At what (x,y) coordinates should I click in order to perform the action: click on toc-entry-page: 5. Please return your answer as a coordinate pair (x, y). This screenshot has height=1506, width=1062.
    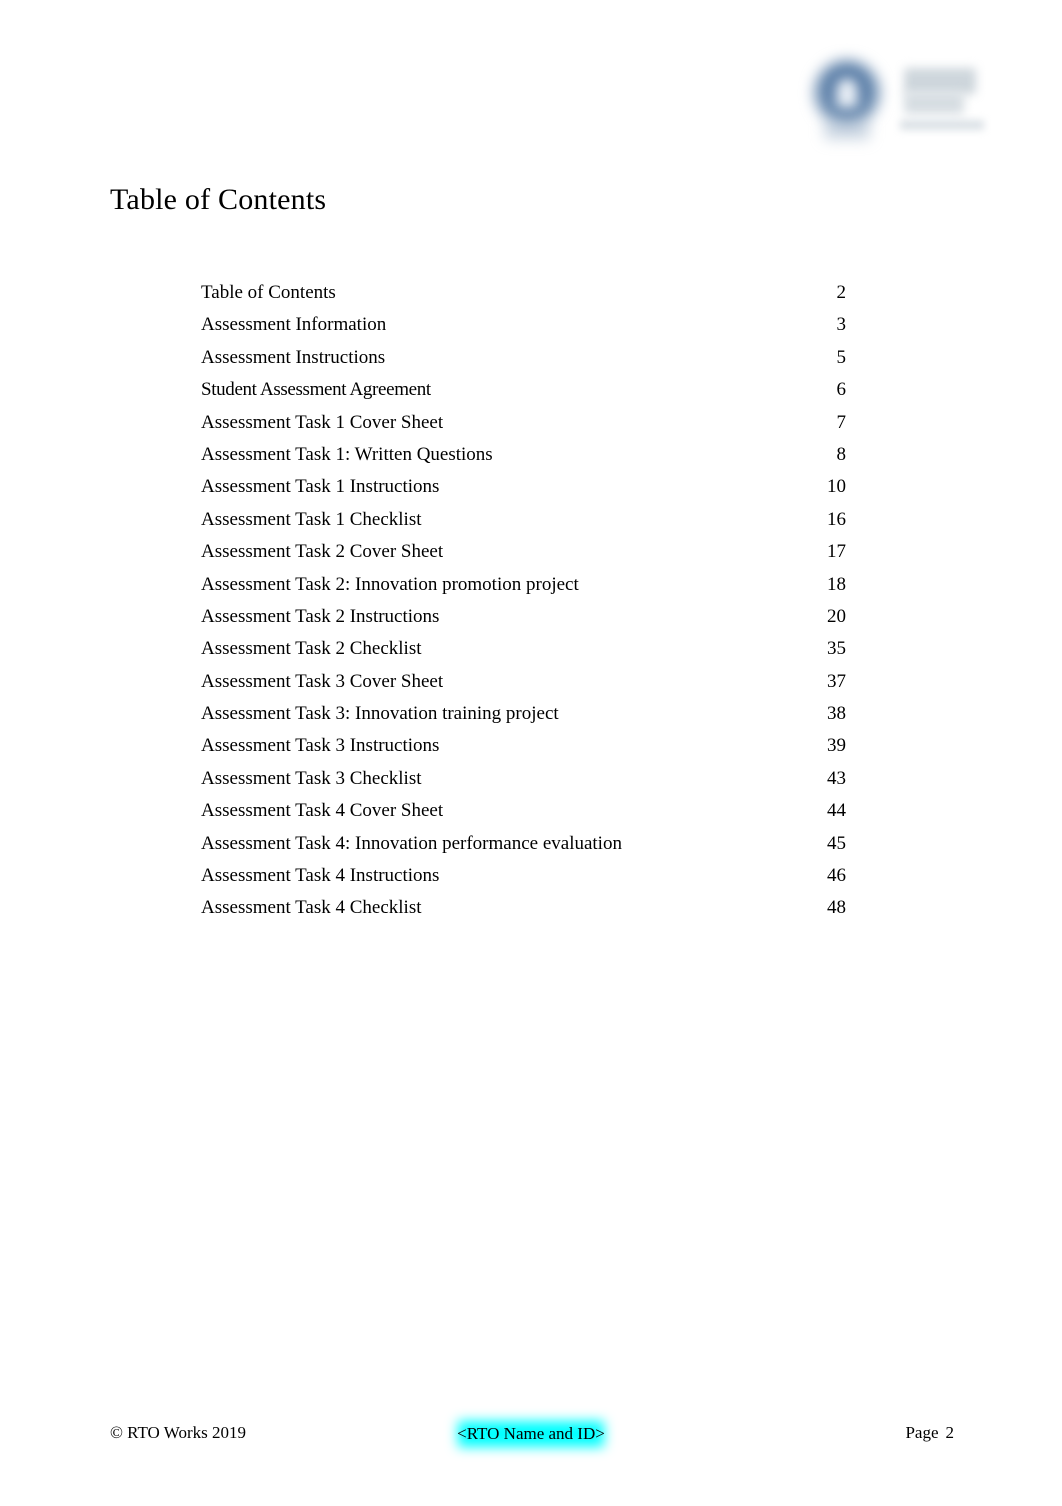
    Looking at the image, I should click on (841, 357).